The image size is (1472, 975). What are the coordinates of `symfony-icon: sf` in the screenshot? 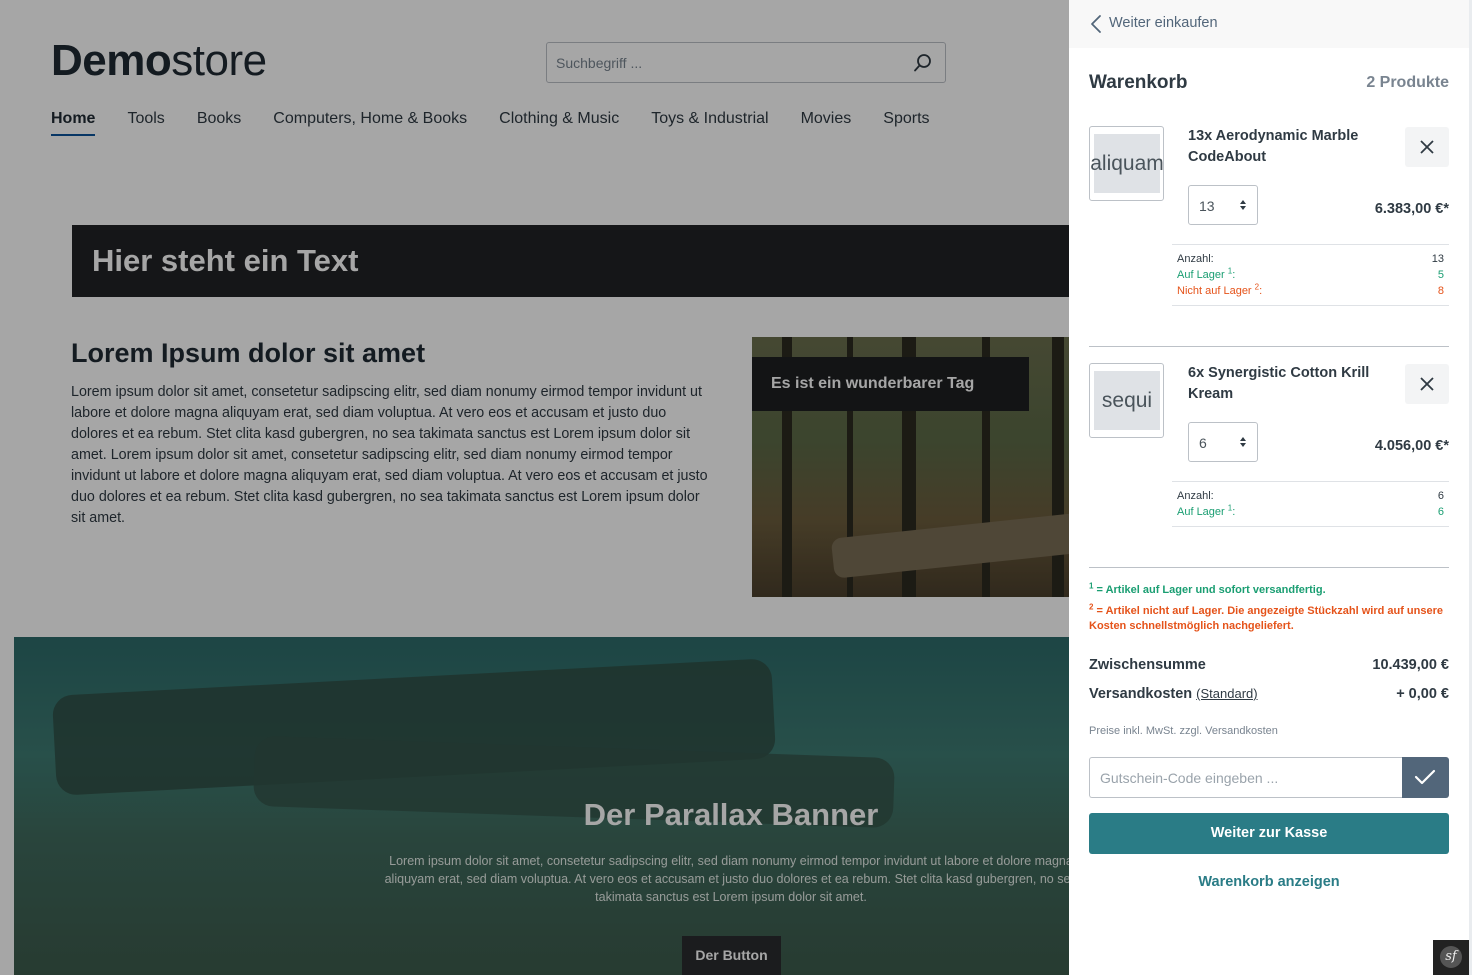 It's located at (1451, 957).